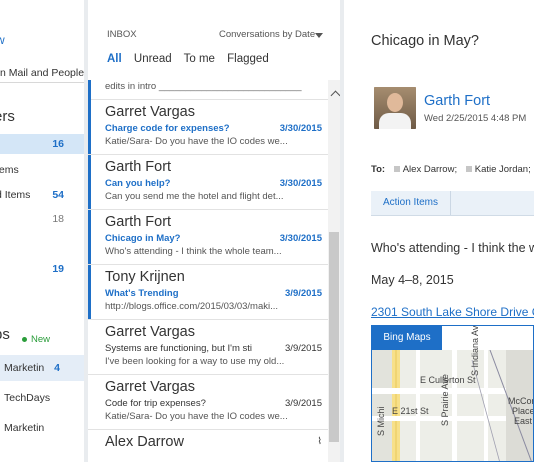 The image size is (534, 462). What do you see at coordinates (523, 411) in the screenshot?
I see `map-label: Place` at bounding box center [523, 411].